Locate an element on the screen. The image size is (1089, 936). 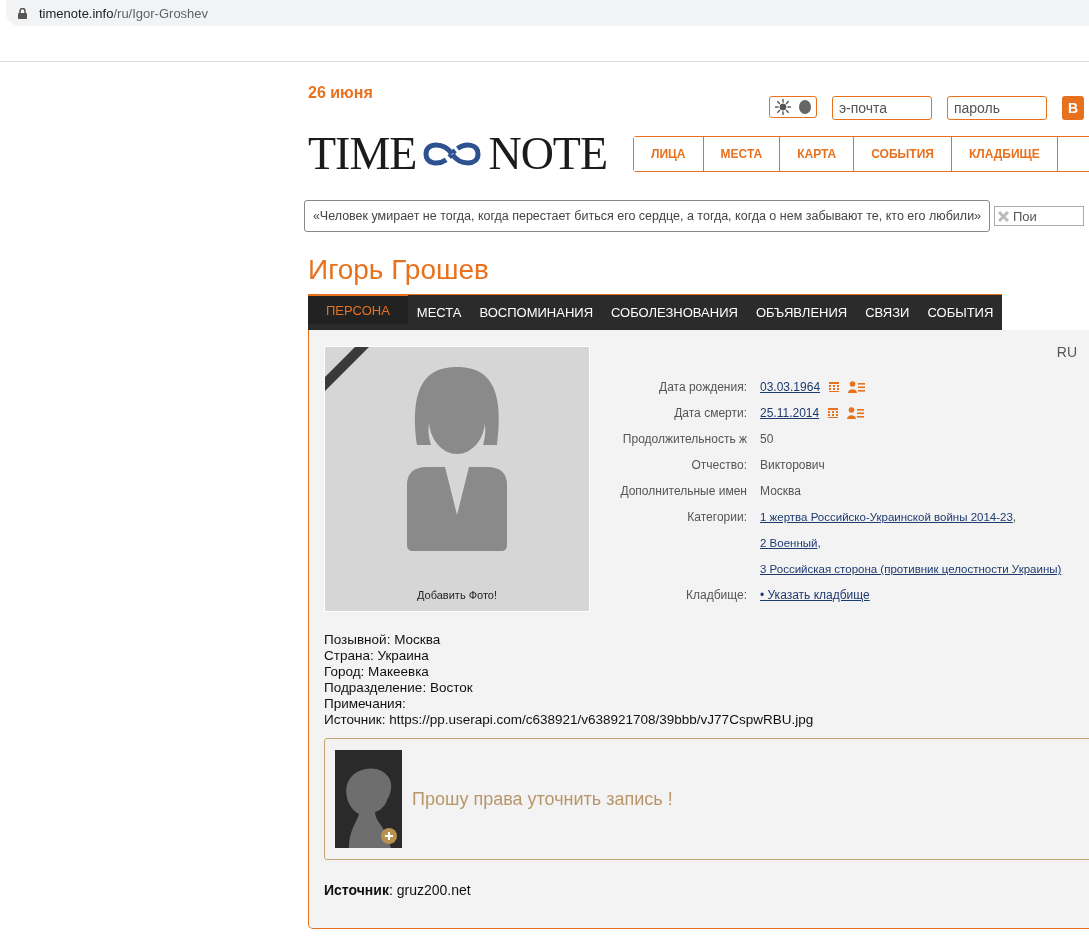
date-text: 26 июня is located at coordinates (340, 93).